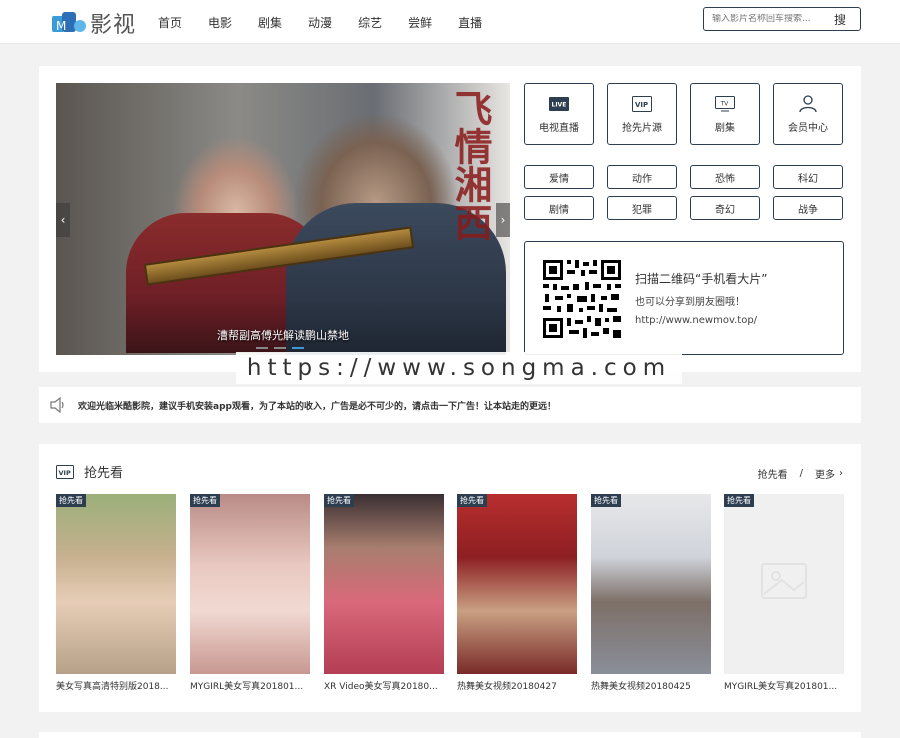  What do you see at coordinates (559, 114) in the screenshot?
I see `category-live-tv: LIVE 电视直播` at bounding box center [559, 114].